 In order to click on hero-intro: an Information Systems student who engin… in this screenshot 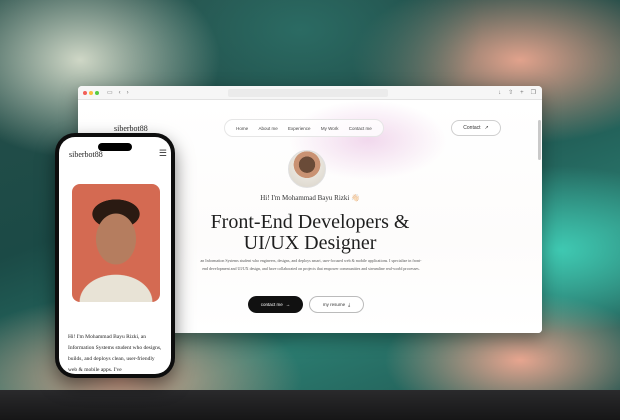, I will do `click(311, 264)`.